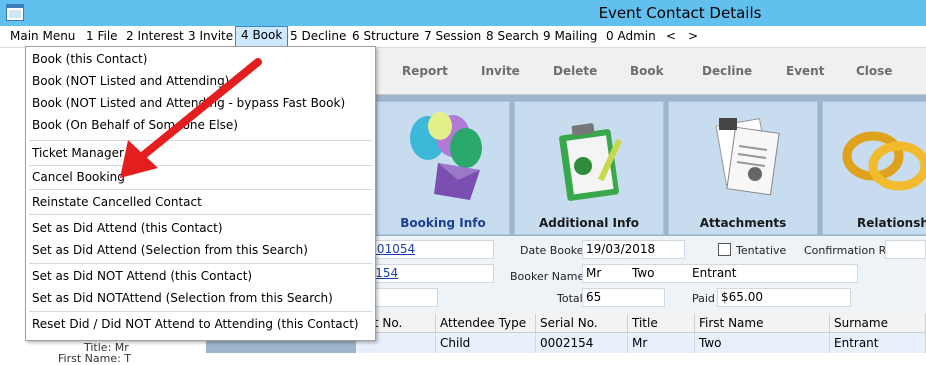  I want to click on serial-field: 02154, so click(425, 273).